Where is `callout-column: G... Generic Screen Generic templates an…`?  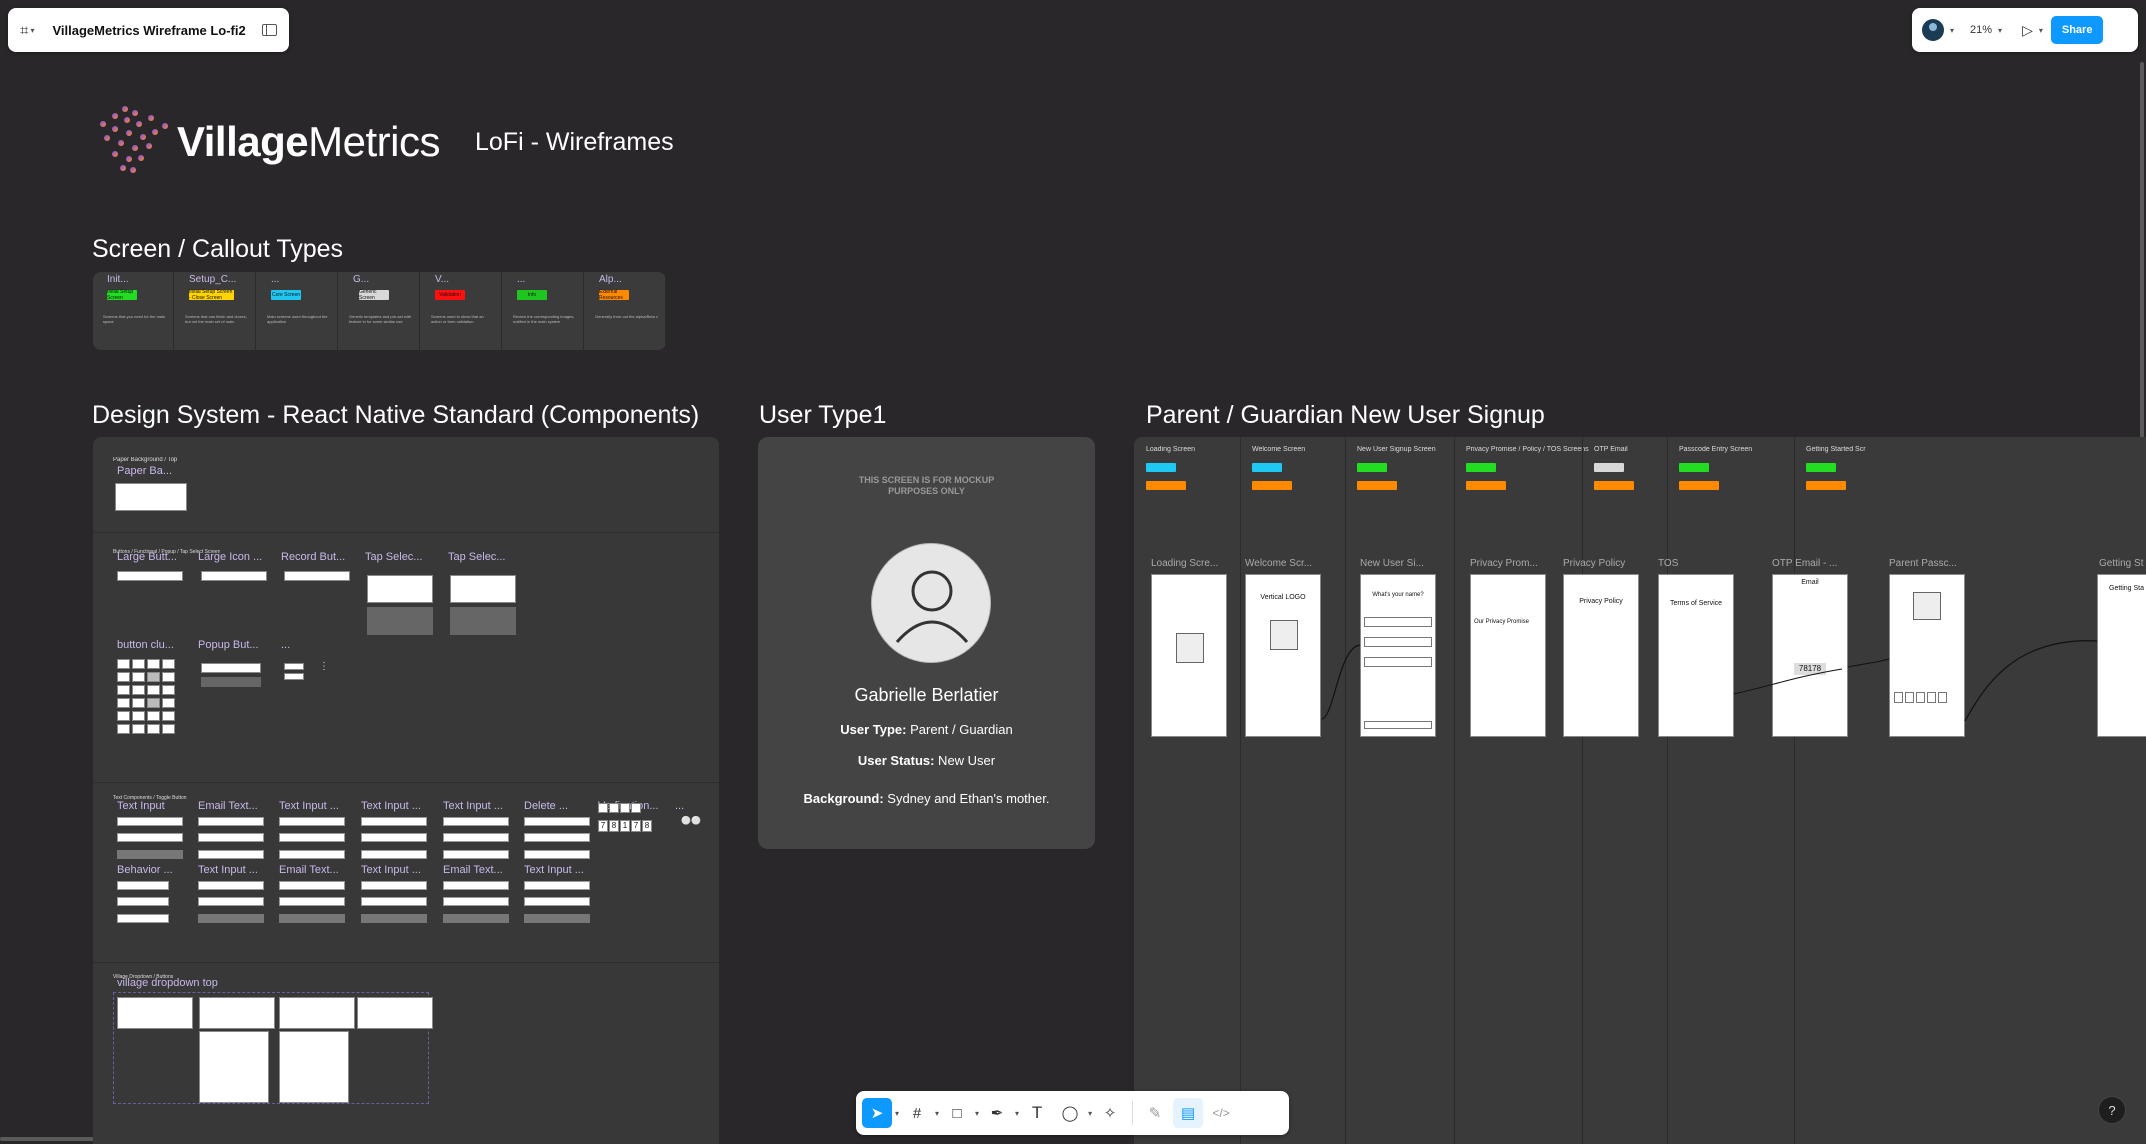
callout-column: G... Generic Screen Generic templates an… is located at coordinates (379, 311).